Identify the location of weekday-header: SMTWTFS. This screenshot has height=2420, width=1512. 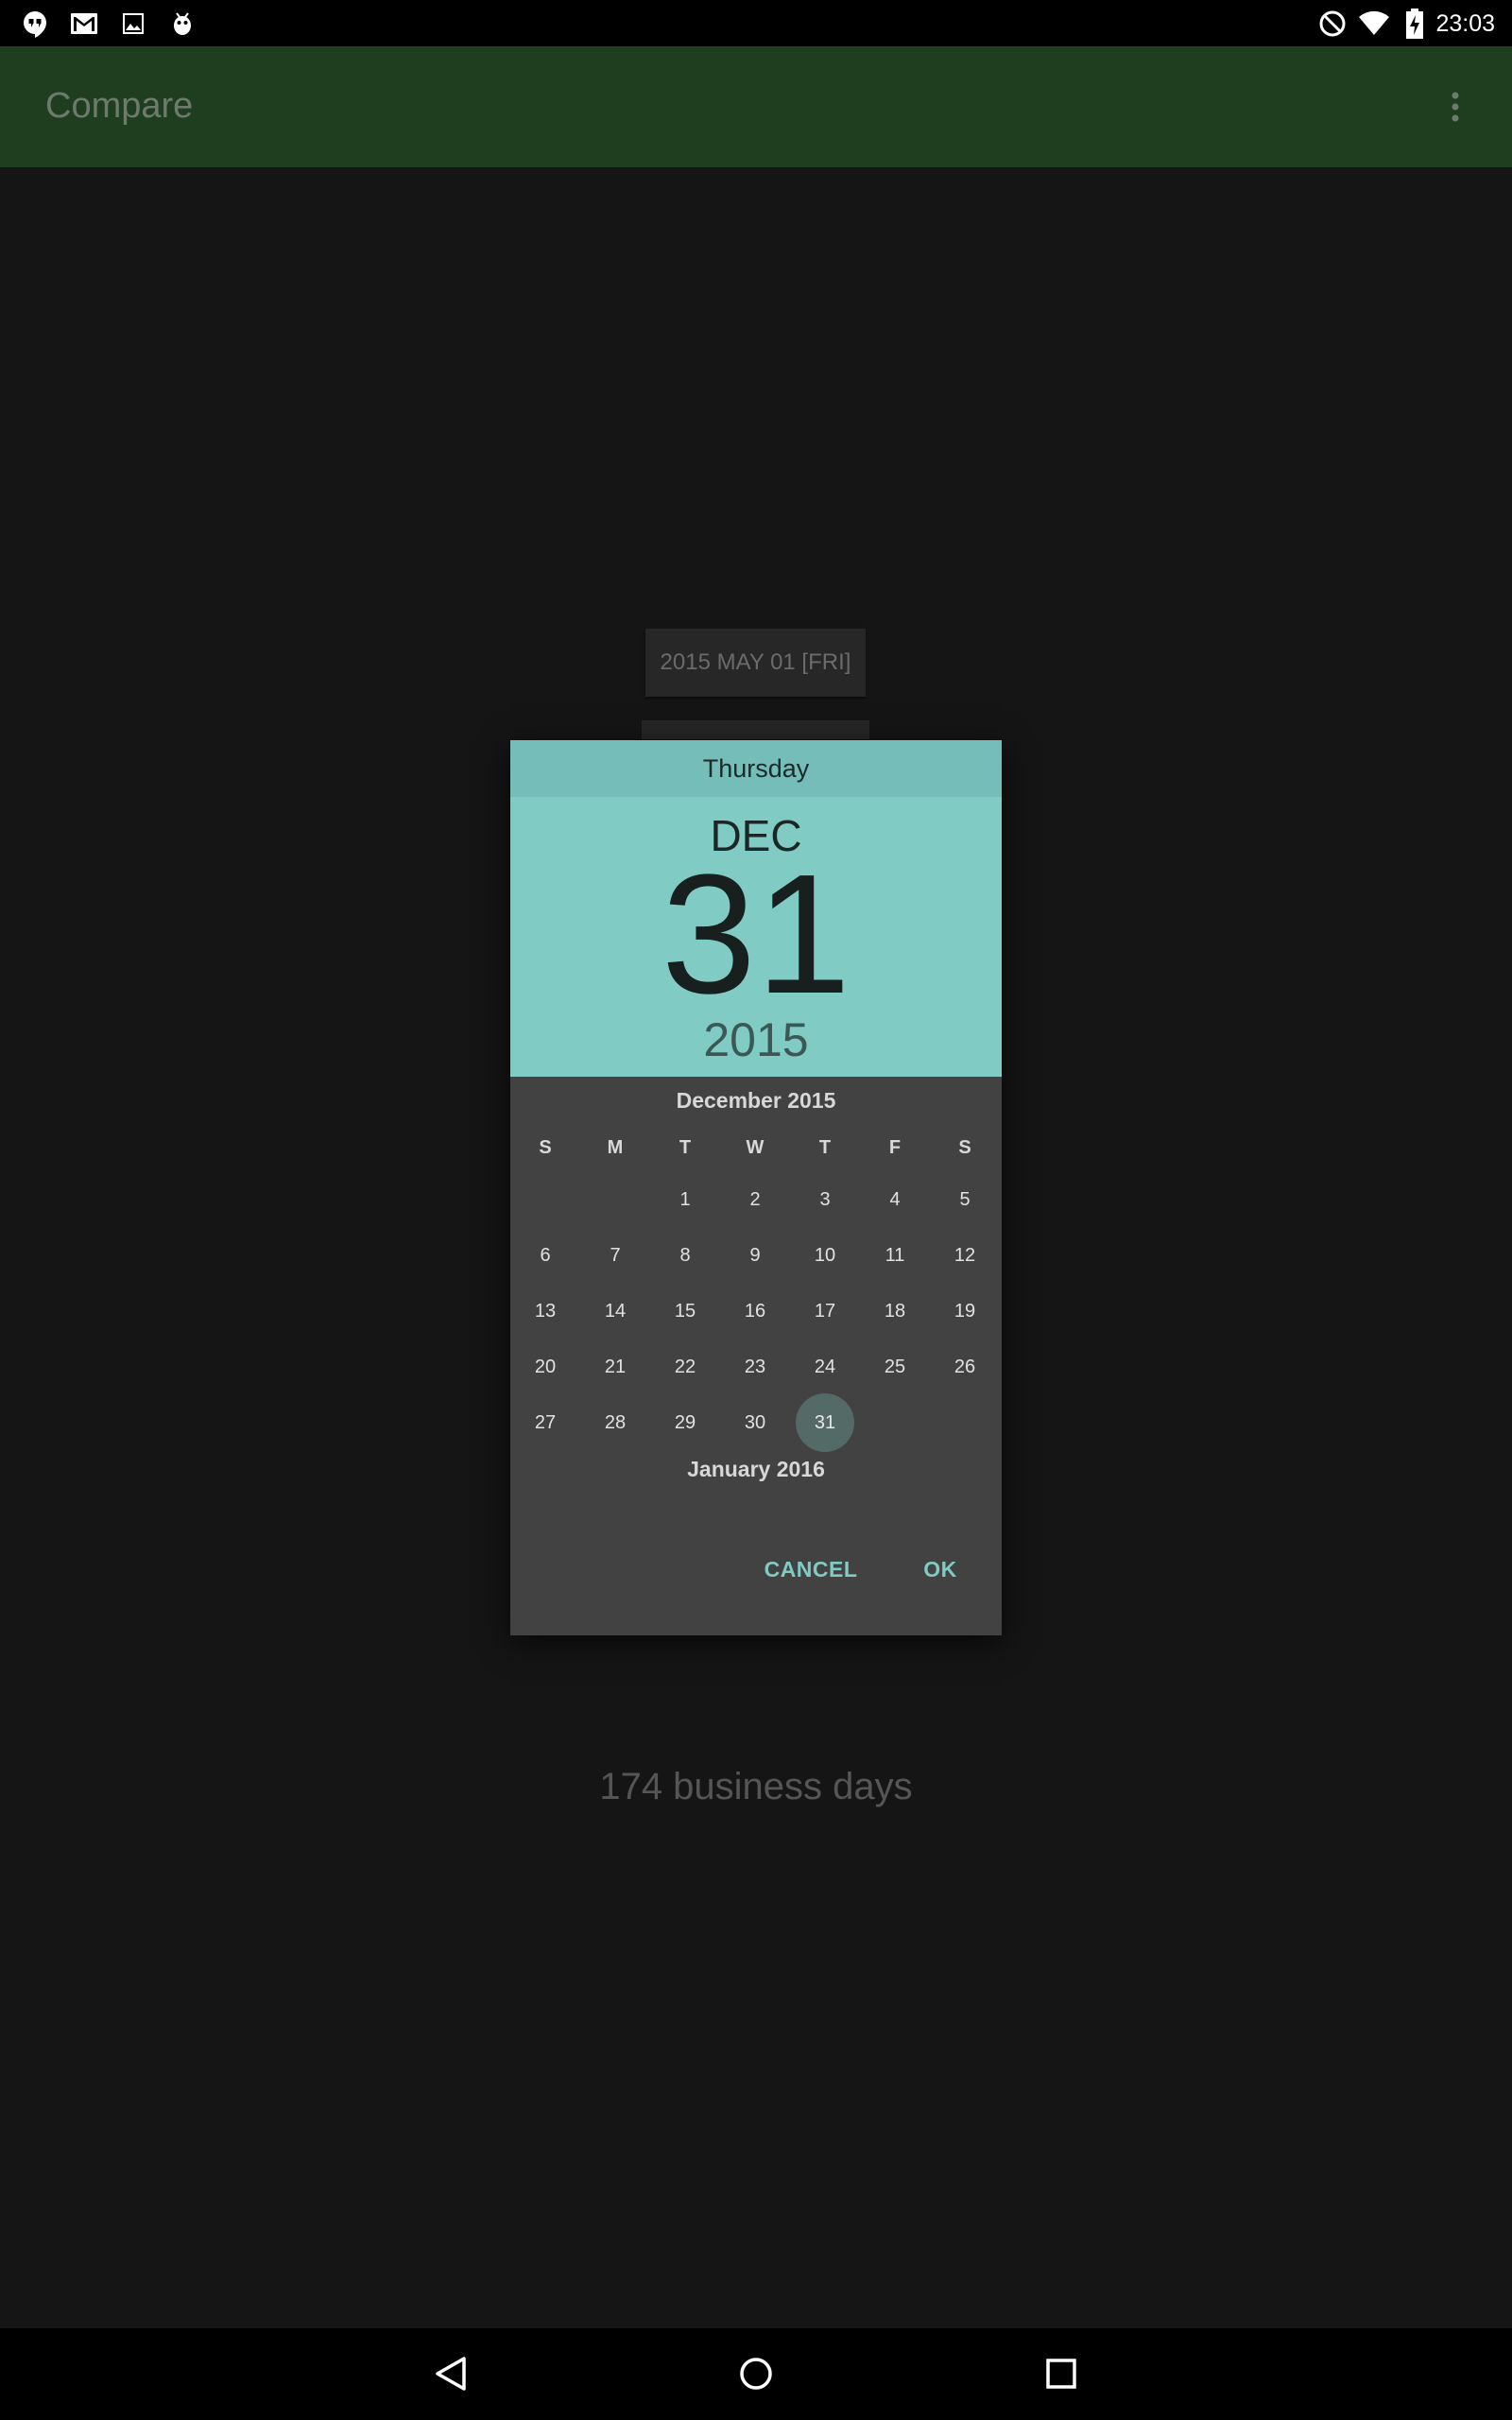
(756, 1151).